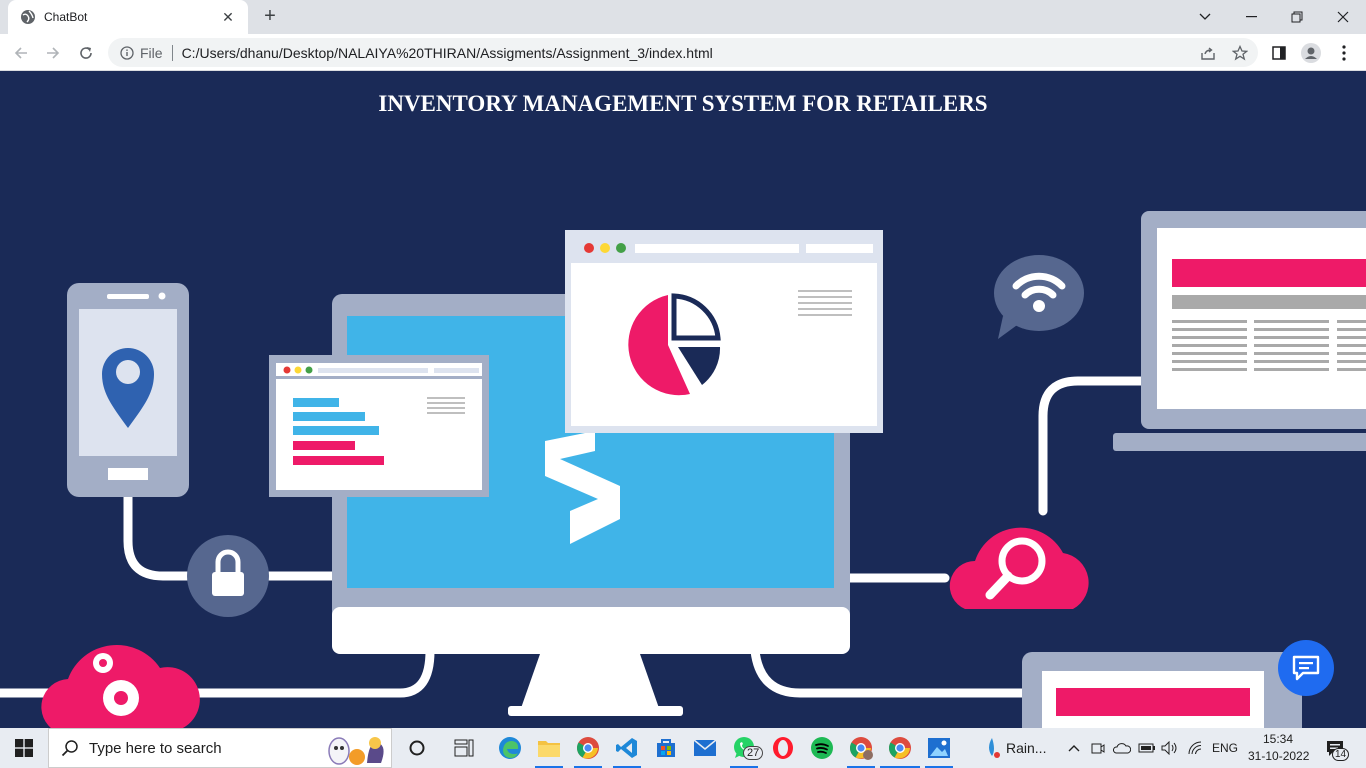 This screenshot has height=768, width=1366. I want to click on notifications-badge: 14, so click(1341, 754).